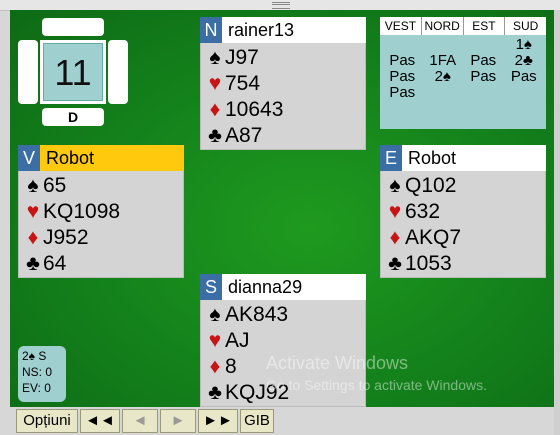 The height and width of the screenshot is (435, 560). Describe the element at coordinates (337, 363) in the screenshot. I see `activation-watermark-title: Activate Windows` at that location.